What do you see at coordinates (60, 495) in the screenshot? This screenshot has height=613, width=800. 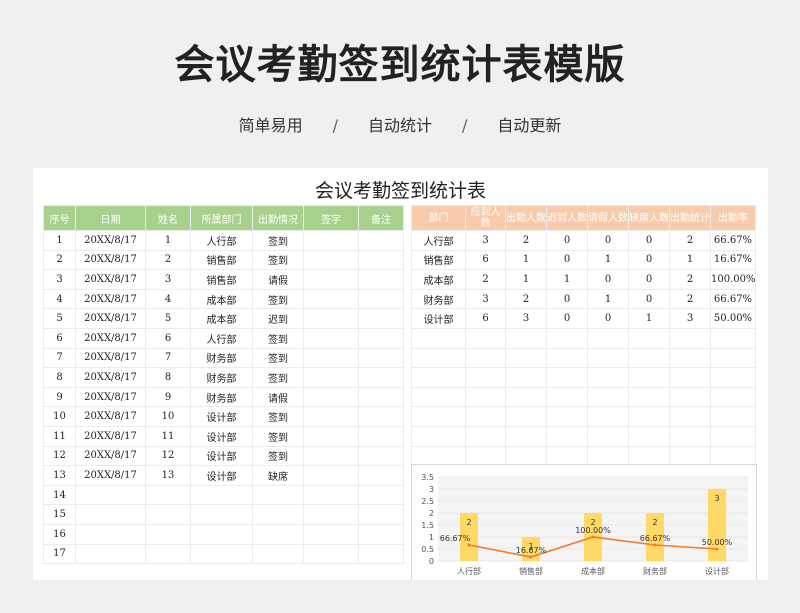 I see `table-cell: 14` at bounding box center [60, 495].